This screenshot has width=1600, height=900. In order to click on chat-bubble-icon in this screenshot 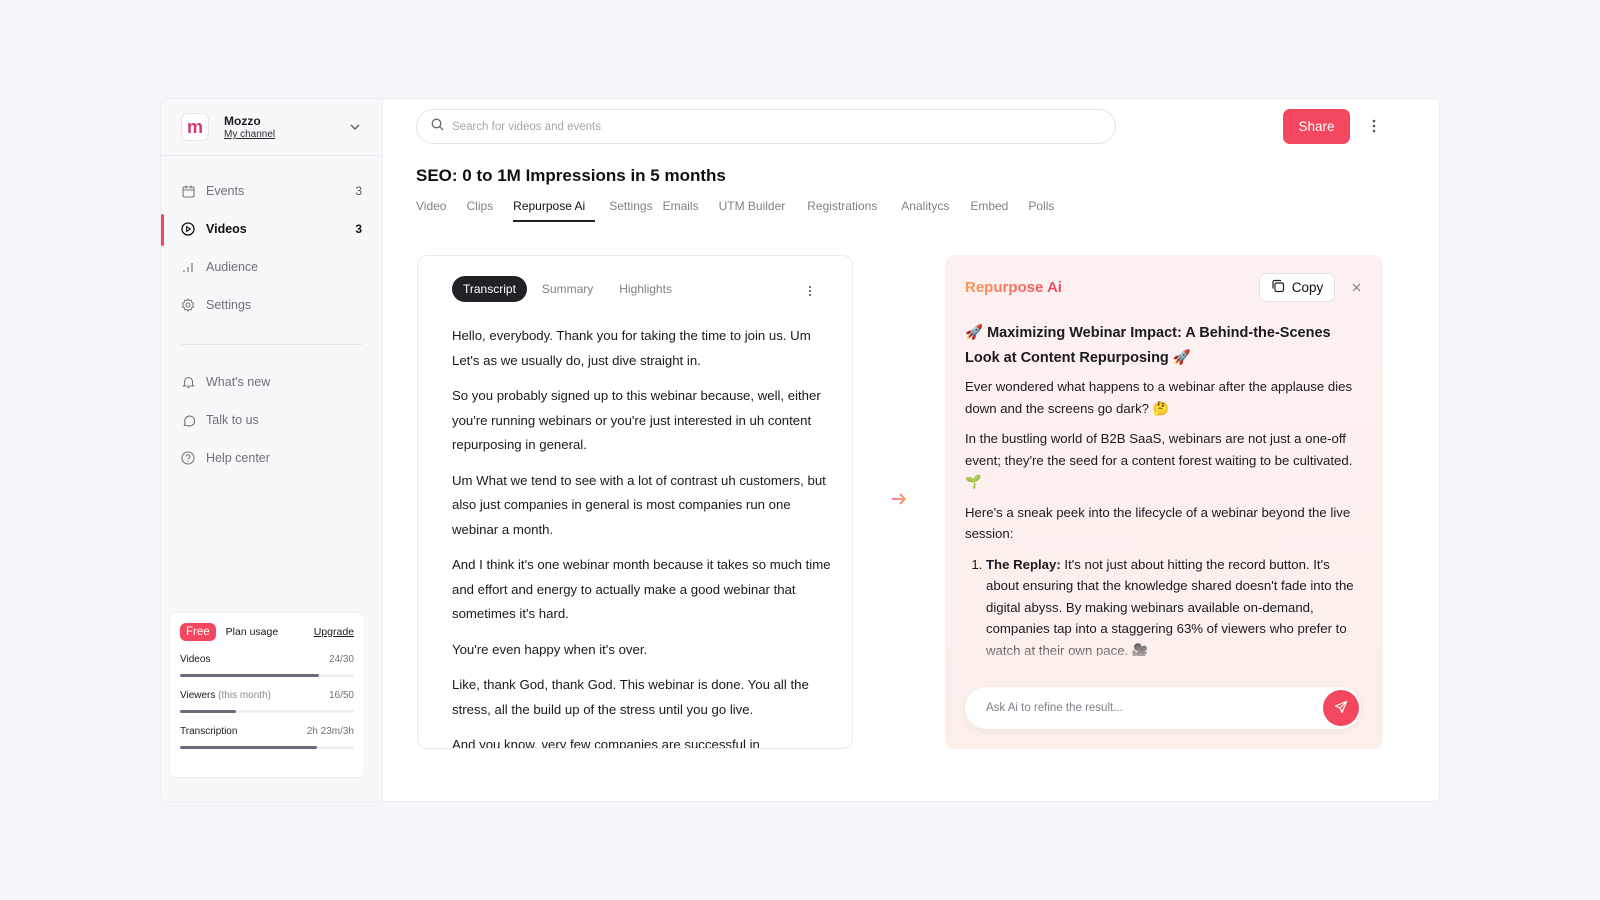, I will do `click(188, 420)`.